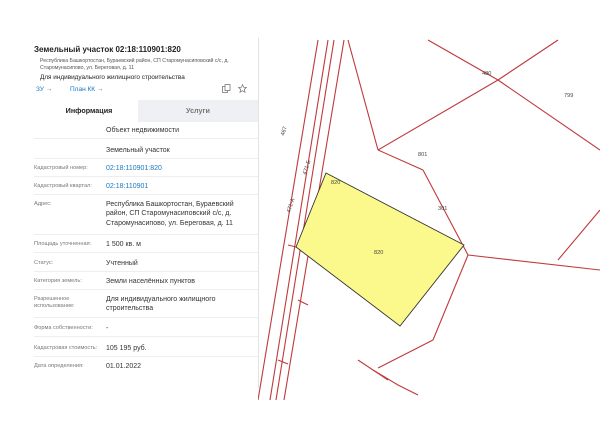 This screenshot has width=600, height=424. I want to click on row-value: Объект недвижимости, so click(143, 130).